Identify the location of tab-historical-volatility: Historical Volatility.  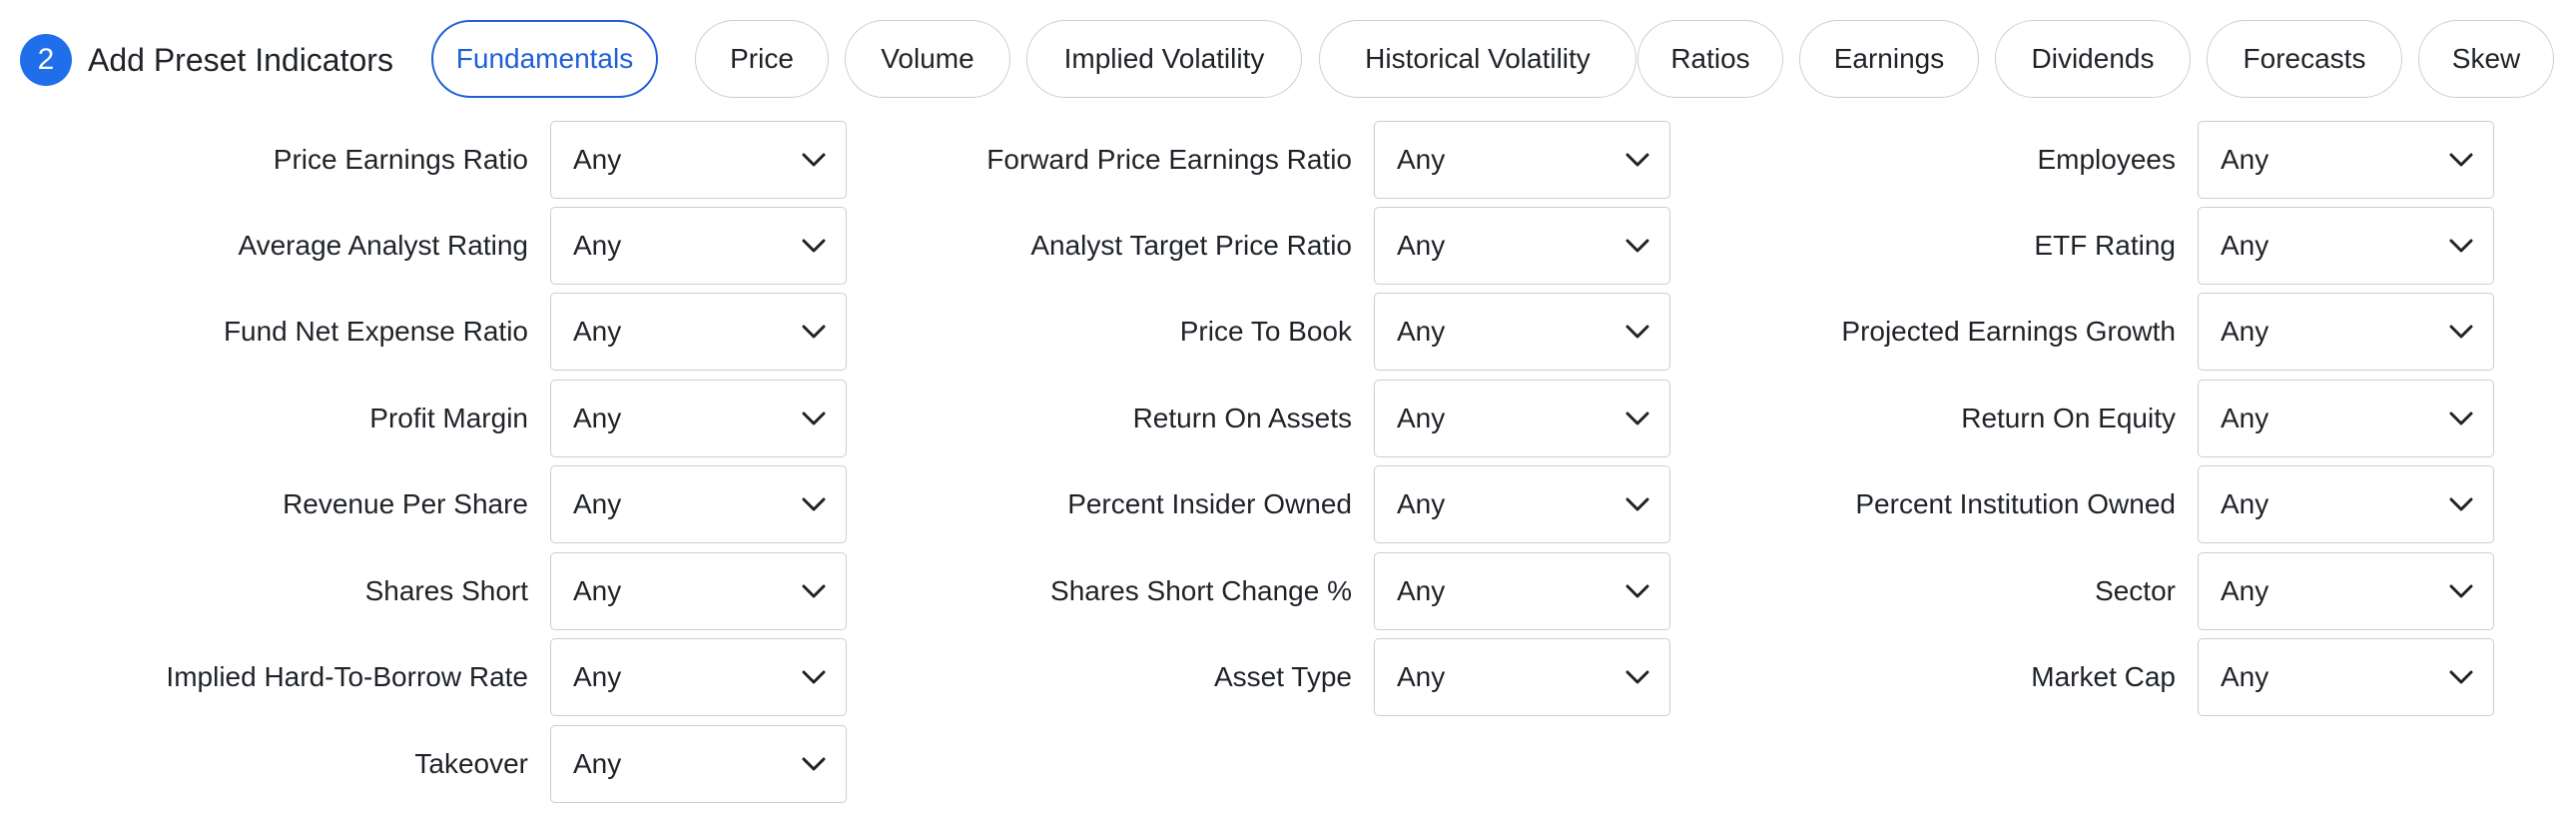
(1477, 59).